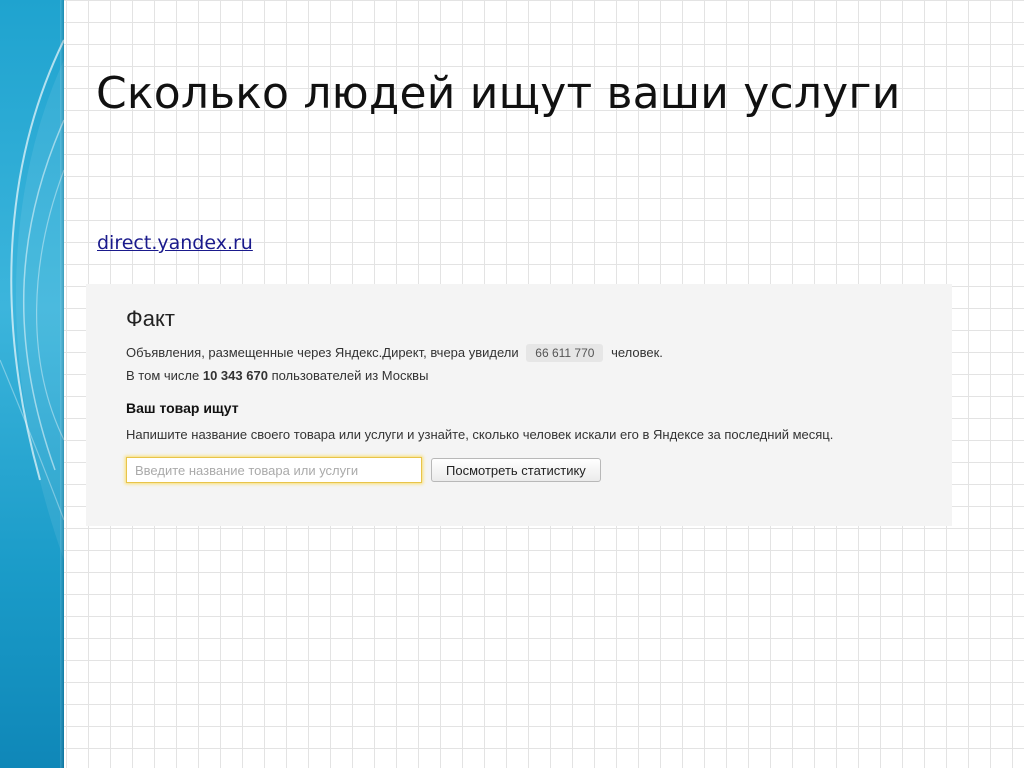 The height and width of the screenshot is (768, 1024). I want to click on panel-heading: Факт, so click(150, 318).